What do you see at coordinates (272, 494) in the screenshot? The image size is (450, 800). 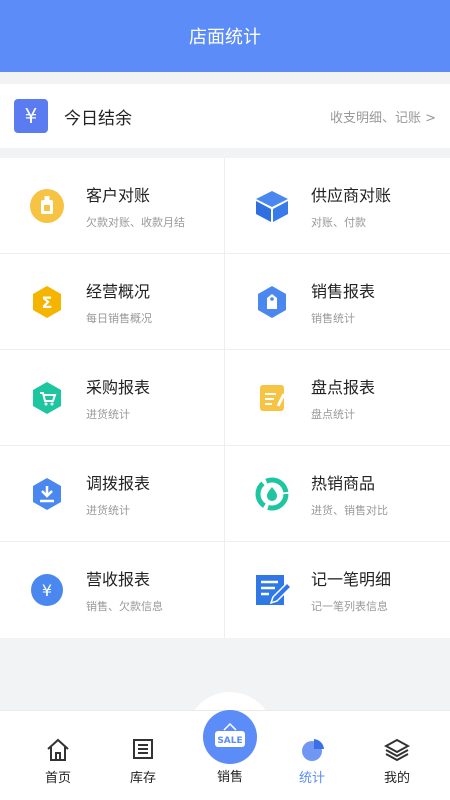 I see `drop-cycle-icon` at bounding box center [272, 494].